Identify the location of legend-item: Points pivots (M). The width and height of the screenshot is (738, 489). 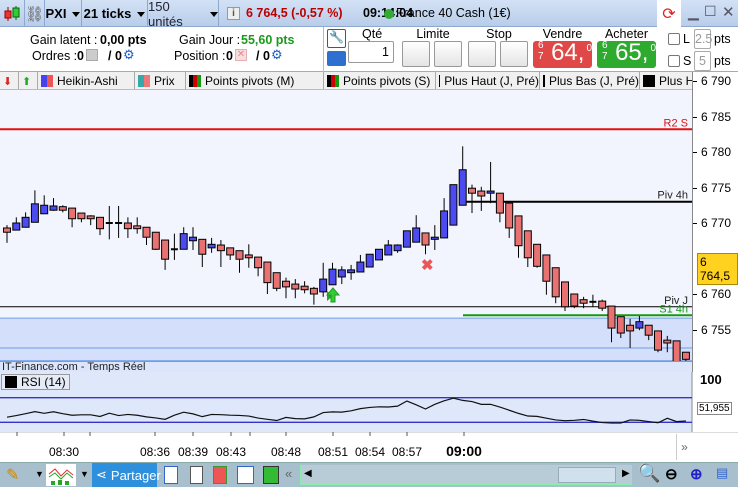
(255, 80).